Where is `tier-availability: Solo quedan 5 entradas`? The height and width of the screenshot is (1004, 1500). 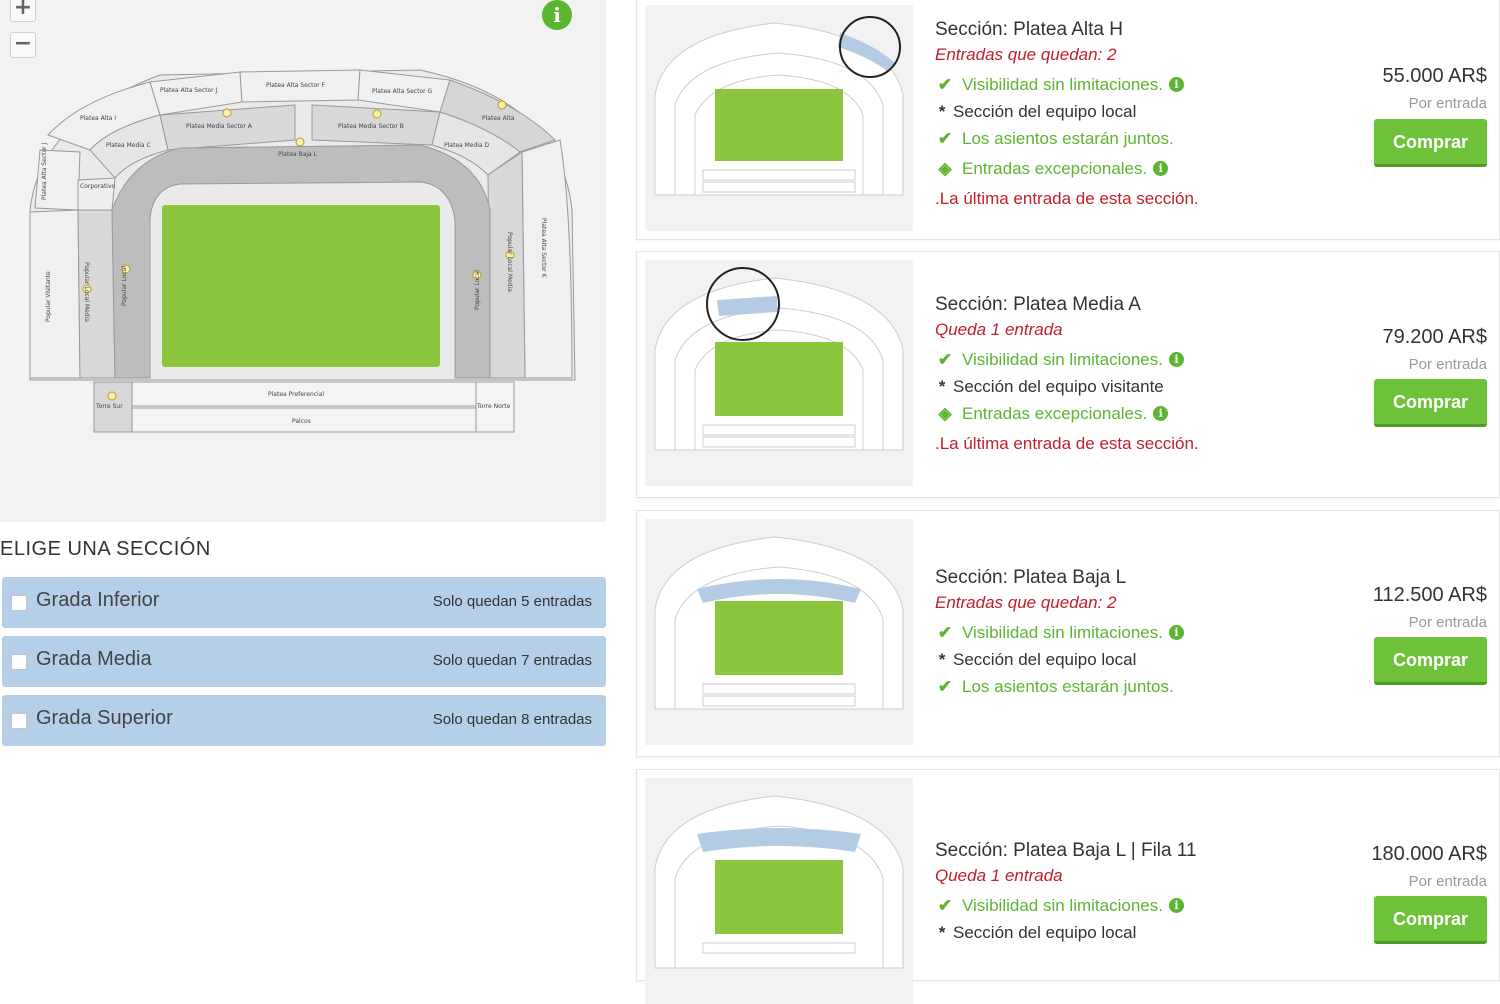
tier-availability: Solo quedan 5 entradas is located at coordinates (512, 601).